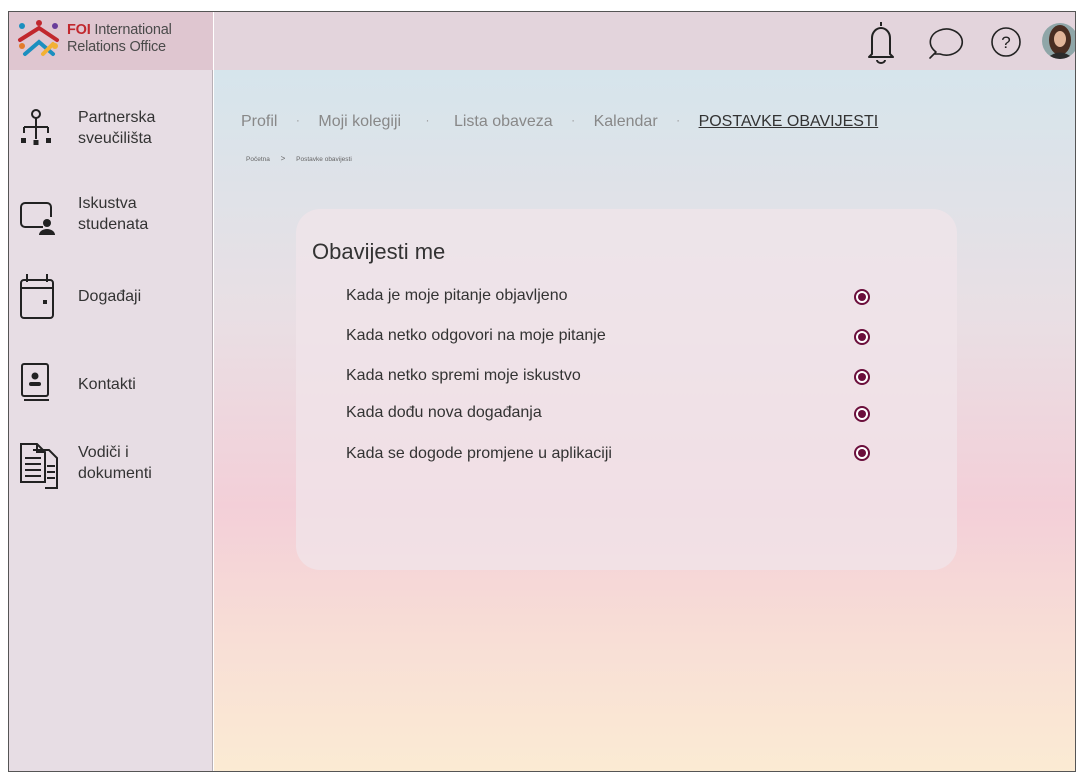 The height and width of the screenshot is (772, 1076). Describe the element at coordinates (479, 453) in the screenshot. I see `option-label: Kada se dogode promjene u aplikaciji` at that location.